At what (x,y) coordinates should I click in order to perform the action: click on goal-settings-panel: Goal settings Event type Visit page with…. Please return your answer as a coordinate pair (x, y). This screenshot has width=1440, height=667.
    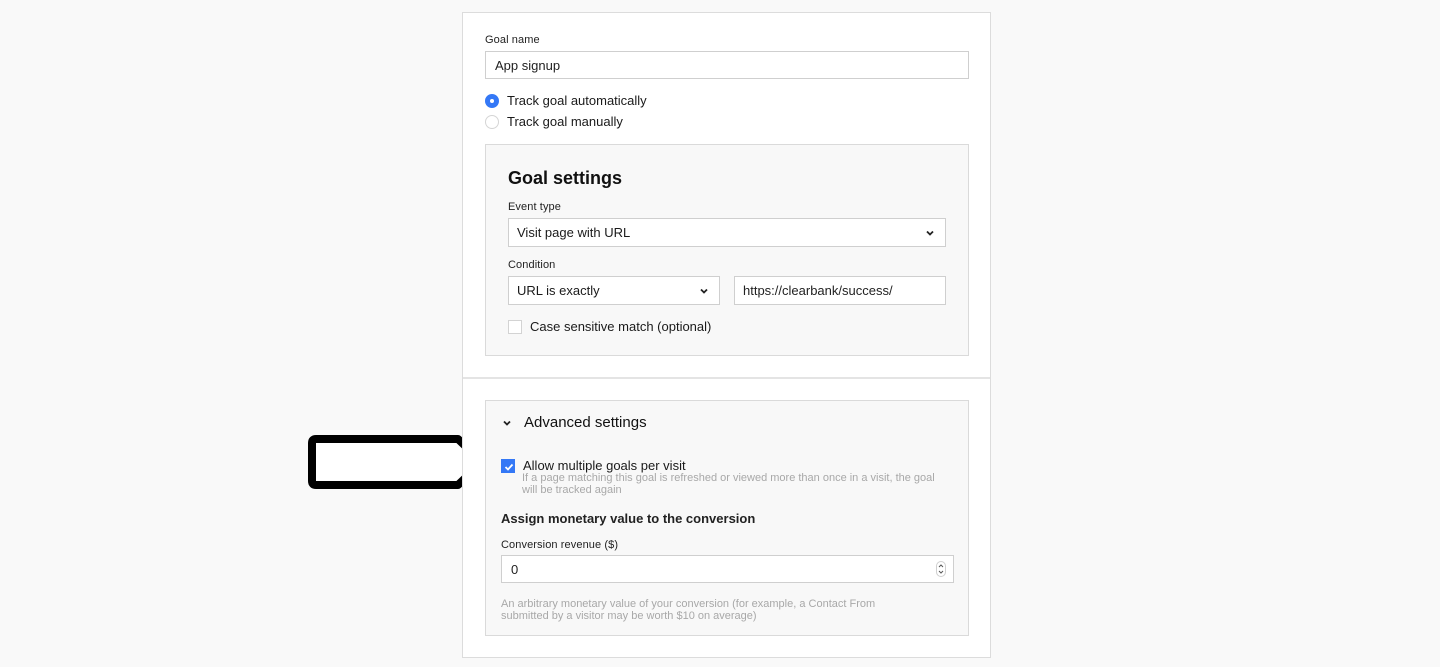
    Looking at the image, I should click on (727, 250).